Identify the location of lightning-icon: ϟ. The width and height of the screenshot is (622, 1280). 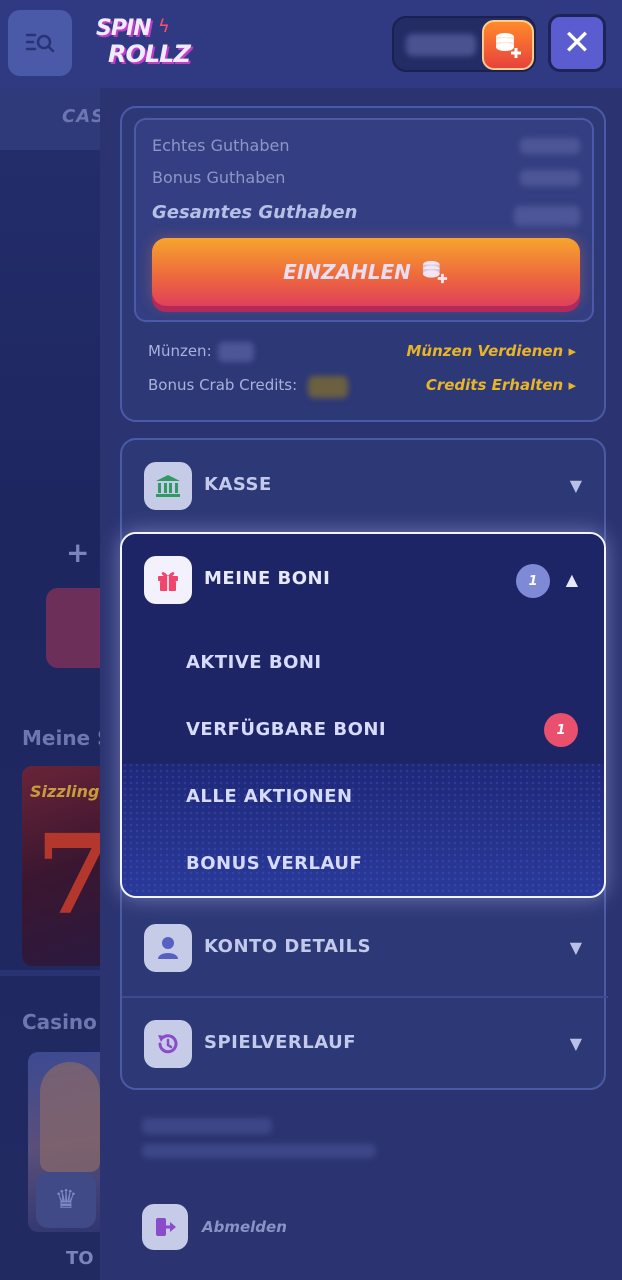
(164, 26).